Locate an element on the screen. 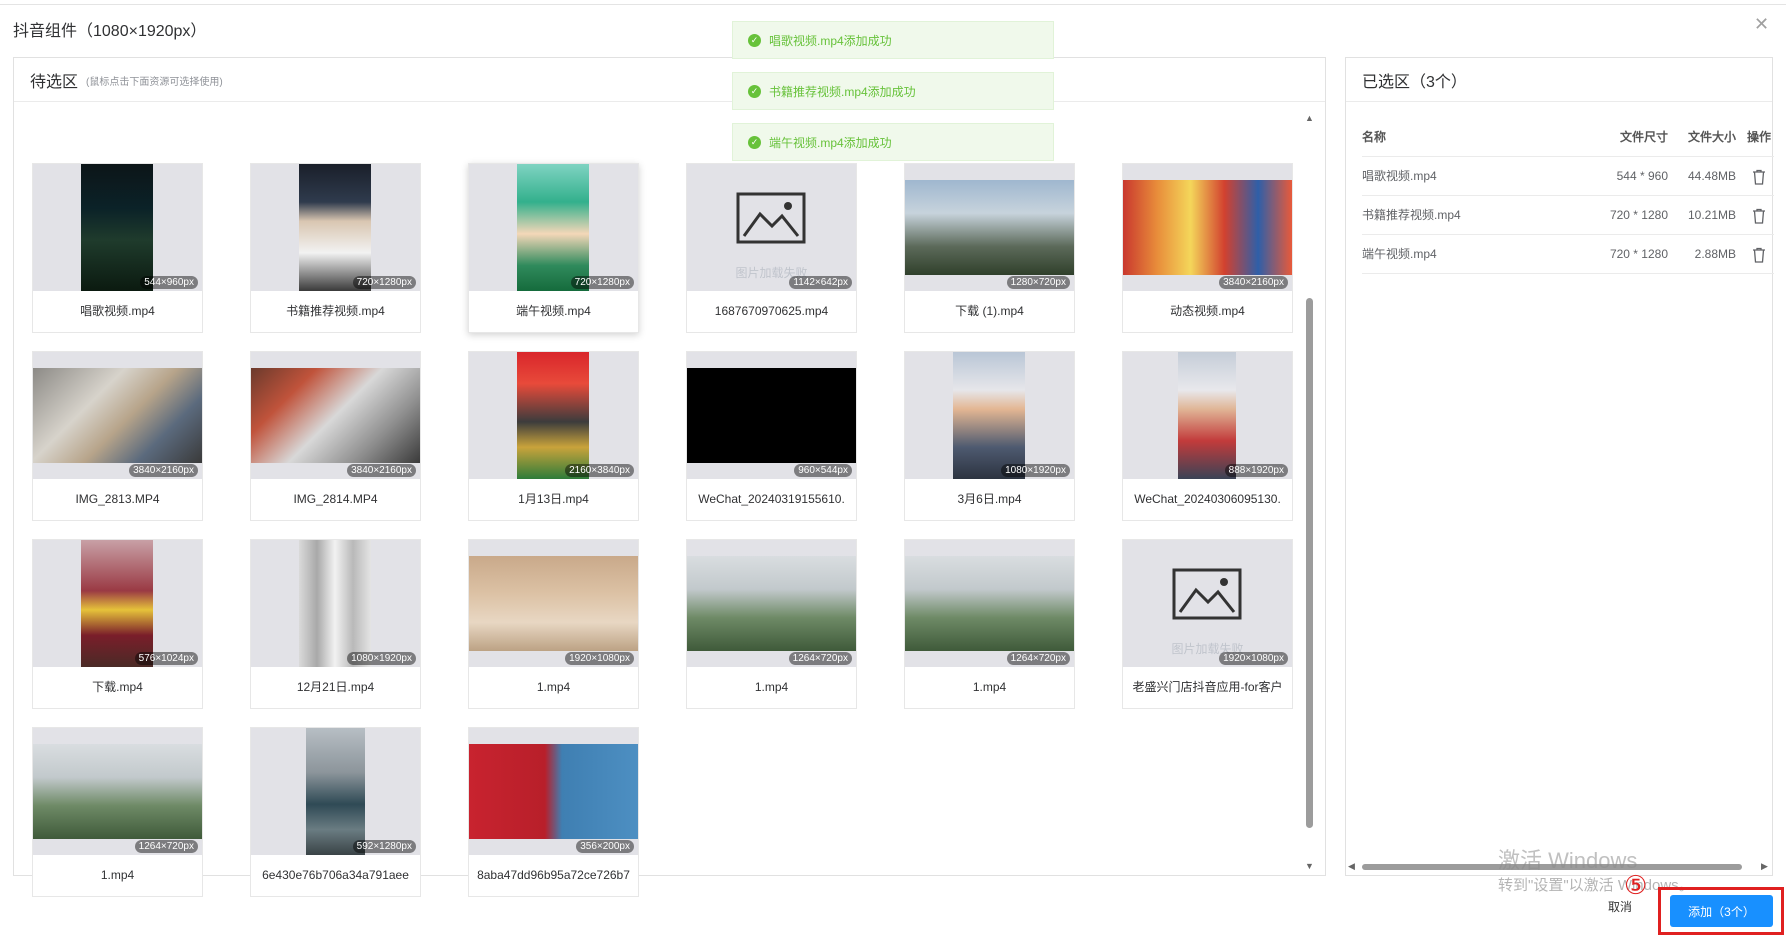 Image resolution: width=1786 pixels, height=937 pixels. media-filename: 8aba47dd96b95a72ce726b7 is located at coordinates (553, 875).